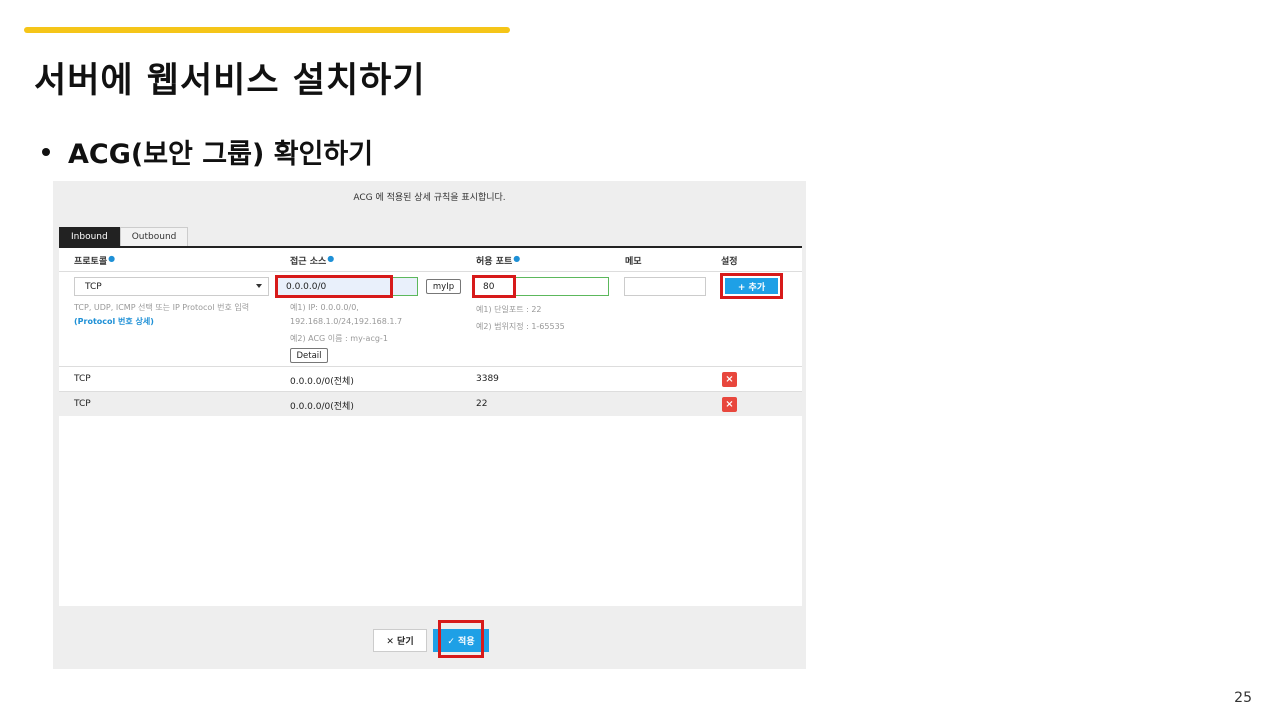  I want to click on rule-port: 22, so click(482, 404).